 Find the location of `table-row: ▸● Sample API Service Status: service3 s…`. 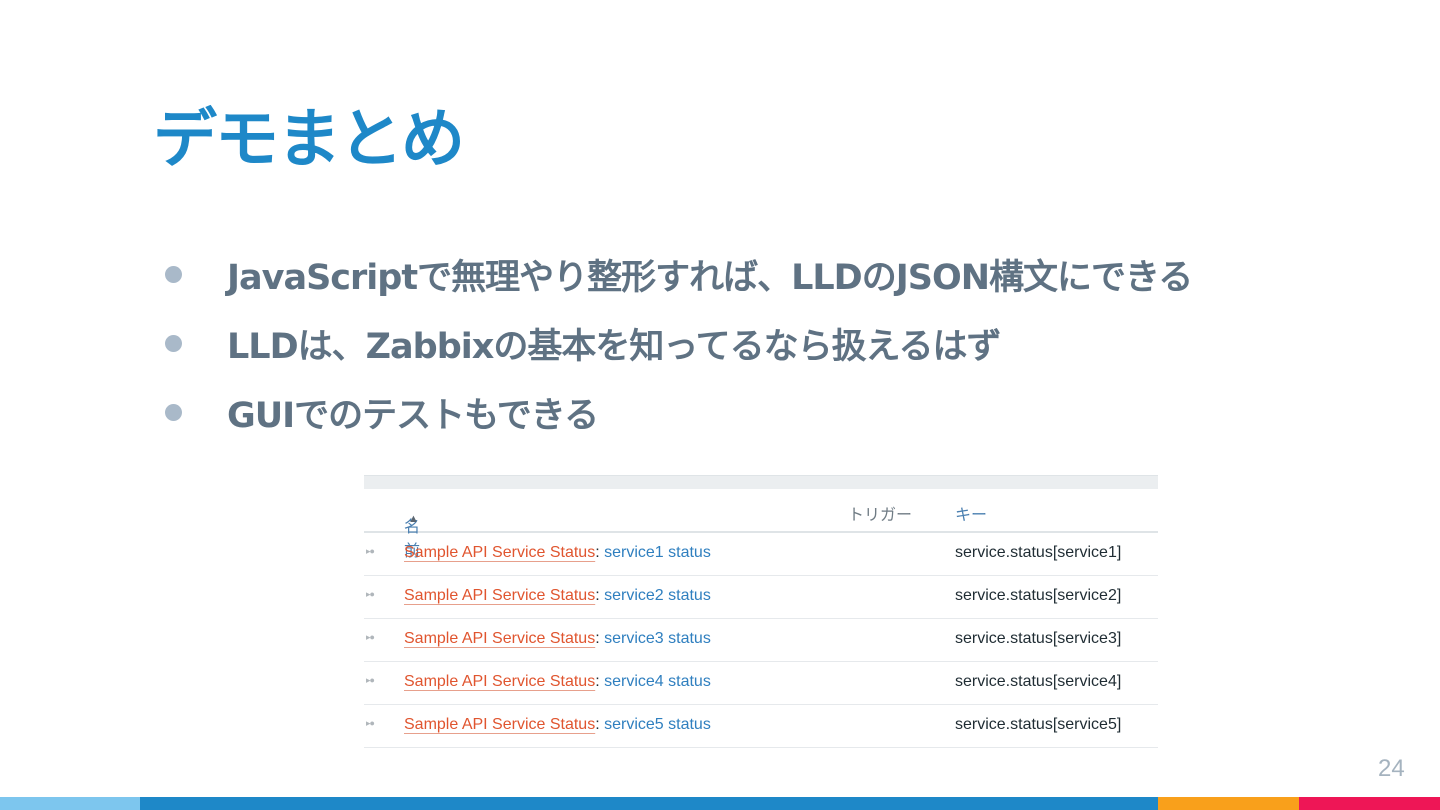

table-row: ▸● Sample API Service Status: service3 s… is located at coordinates (761, 640).